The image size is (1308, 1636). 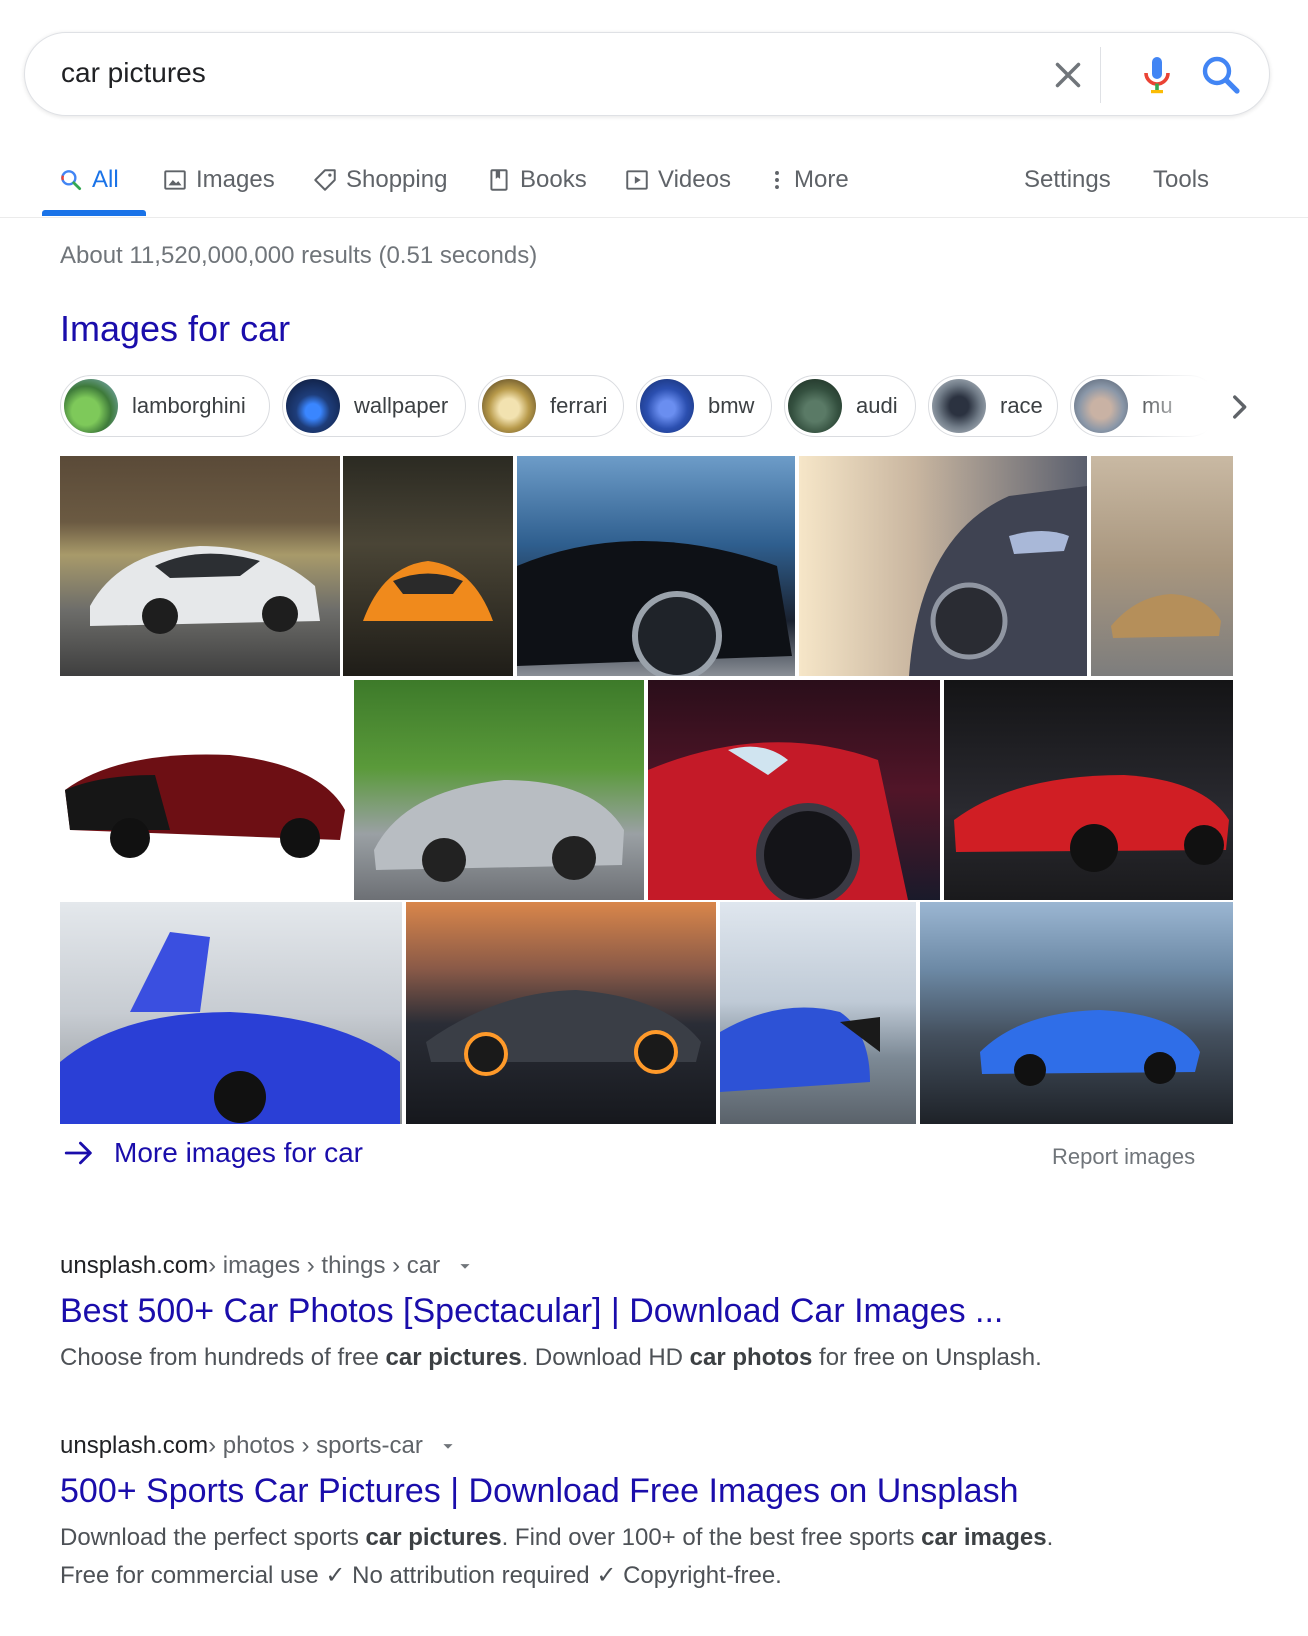 I want to click on tab-label: Shopping, so click(x=397, y=179).